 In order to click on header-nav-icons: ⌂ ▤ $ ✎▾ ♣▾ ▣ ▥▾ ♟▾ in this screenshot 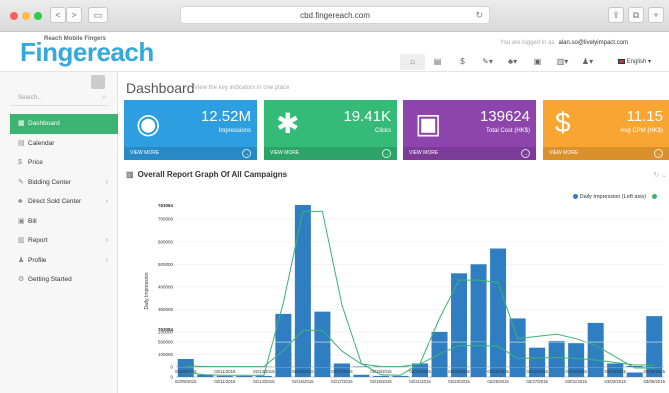, I will do `click(500, 62)`.